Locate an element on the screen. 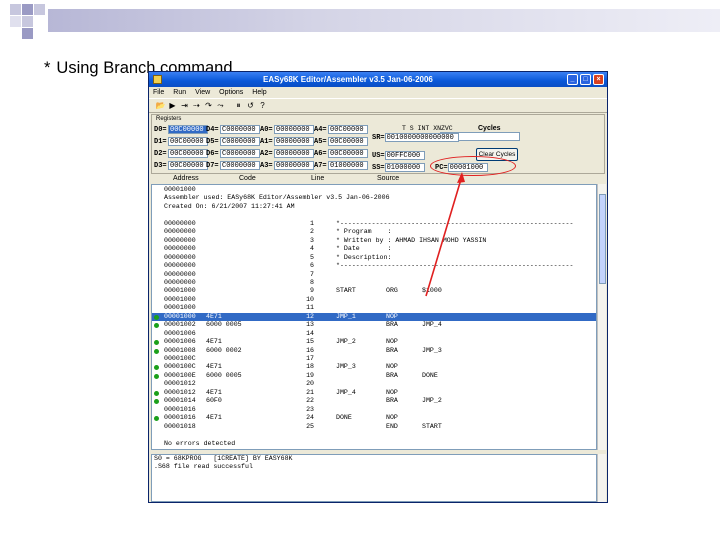 This screenshot has width=720, height=540. listing-line: 00000000 5 * Description: is located at coordinates (374, 258).